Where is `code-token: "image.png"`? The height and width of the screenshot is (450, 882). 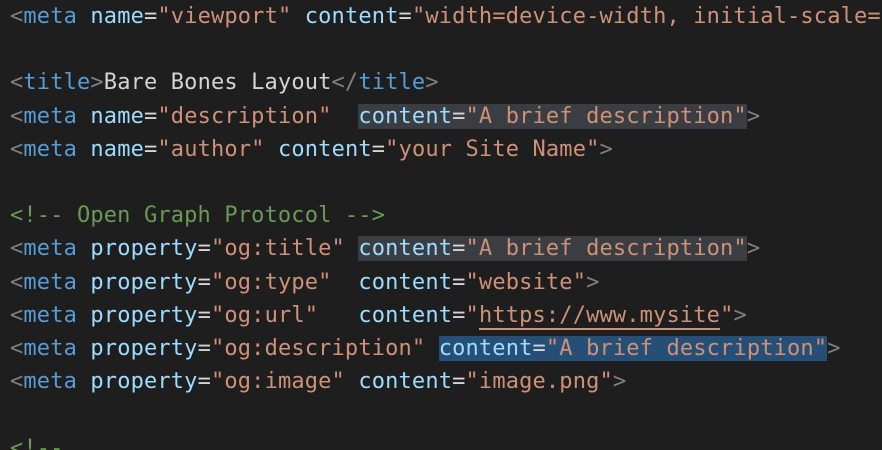 code-token: "image.png" is located at coordinates (539, 382).